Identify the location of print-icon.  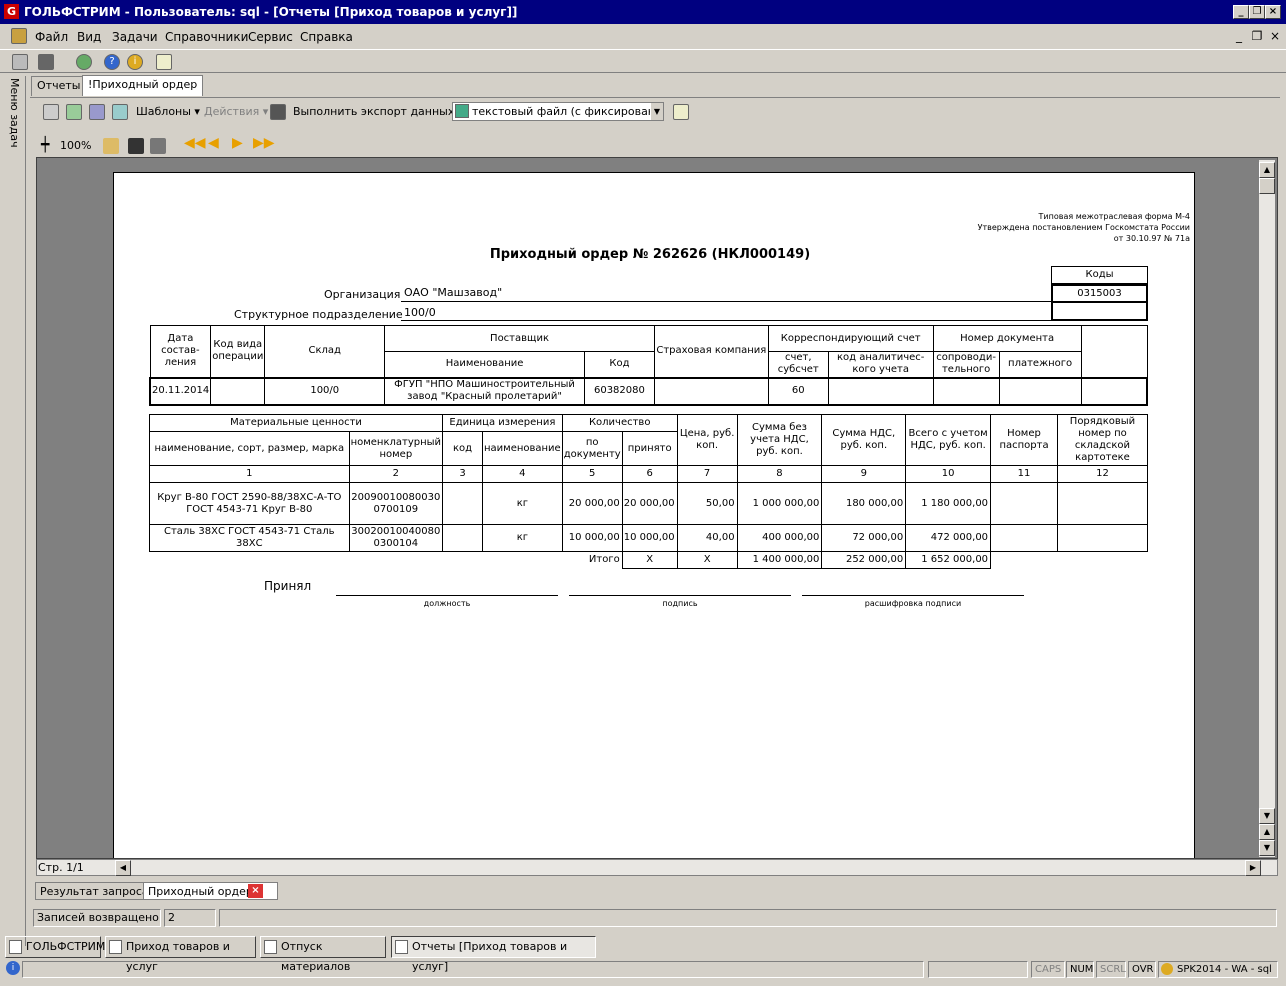
(158, 146).